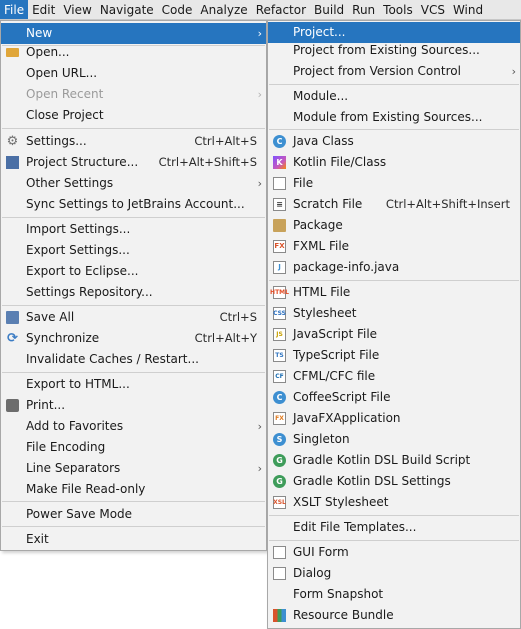 Image resolution: width=521 pixels, height=629 pixels. What do you see at coordinates (279, 355) in the screenshot?
I see `typescript-icon: TS` at bounding box center [279, 355].